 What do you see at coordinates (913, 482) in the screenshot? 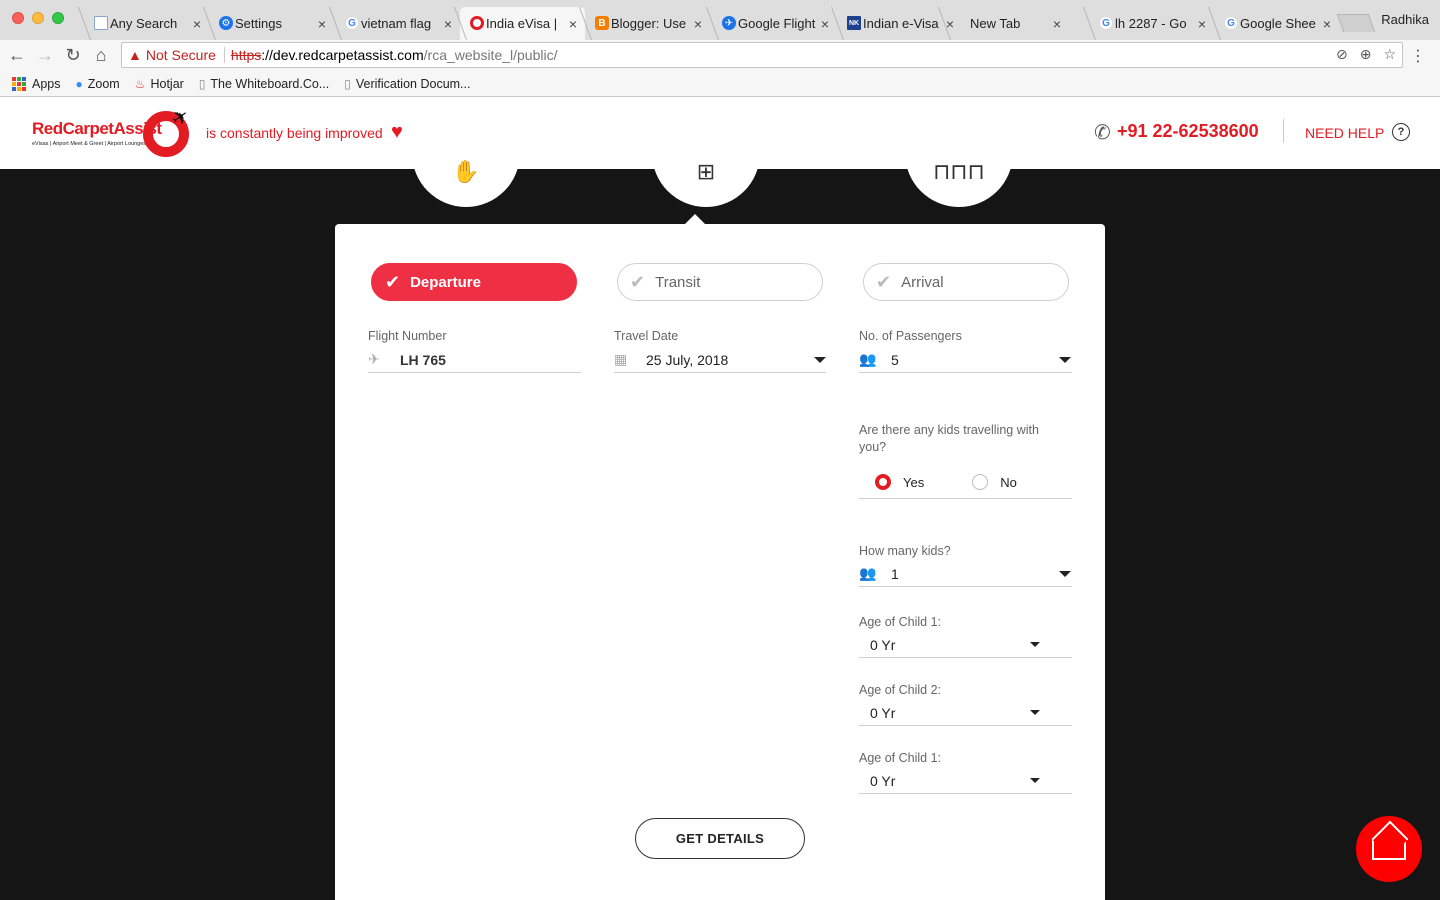
I see `kids-yes-label: Yes` at bounding box center [913, 482].